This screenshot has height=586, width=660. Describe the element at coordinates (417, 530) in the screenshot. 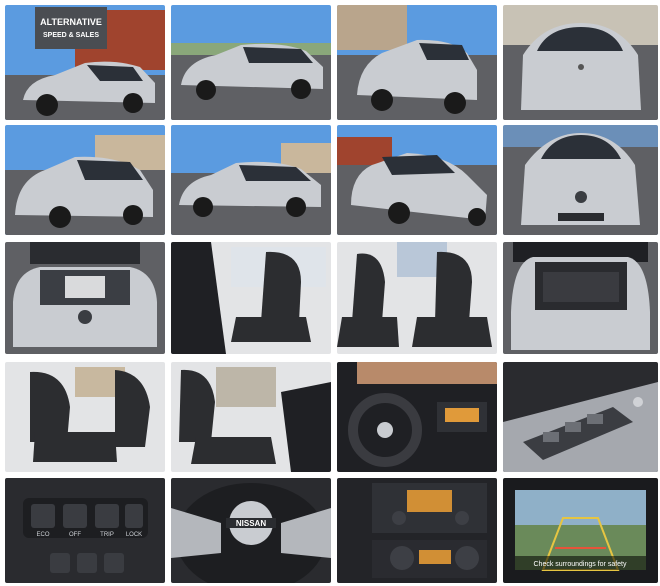

I see `photo-radio-console` at that location.